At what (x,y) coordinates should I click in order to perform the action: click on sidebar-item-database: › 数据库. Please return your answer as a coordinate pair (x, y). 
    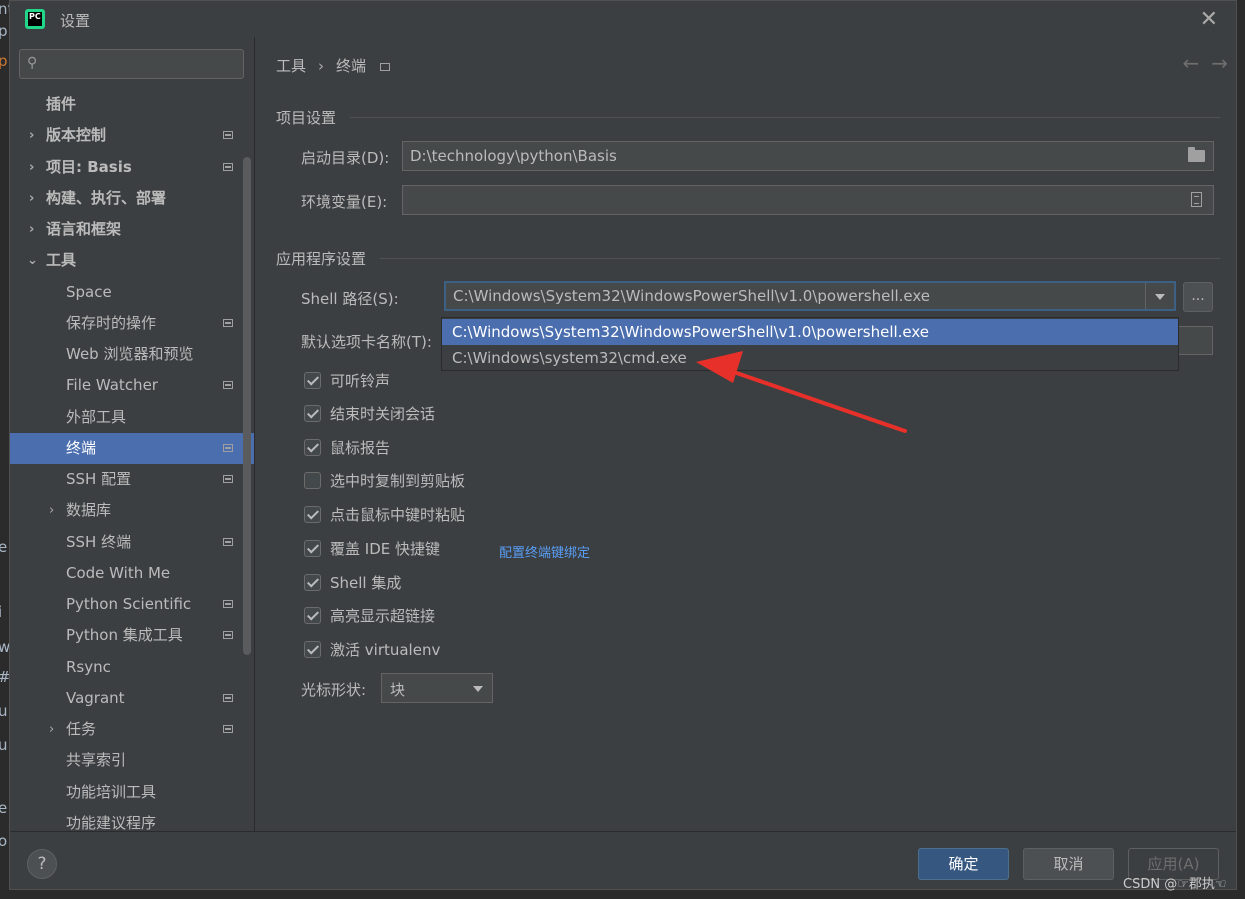
    Looking at the image, I should click on (132, 510).